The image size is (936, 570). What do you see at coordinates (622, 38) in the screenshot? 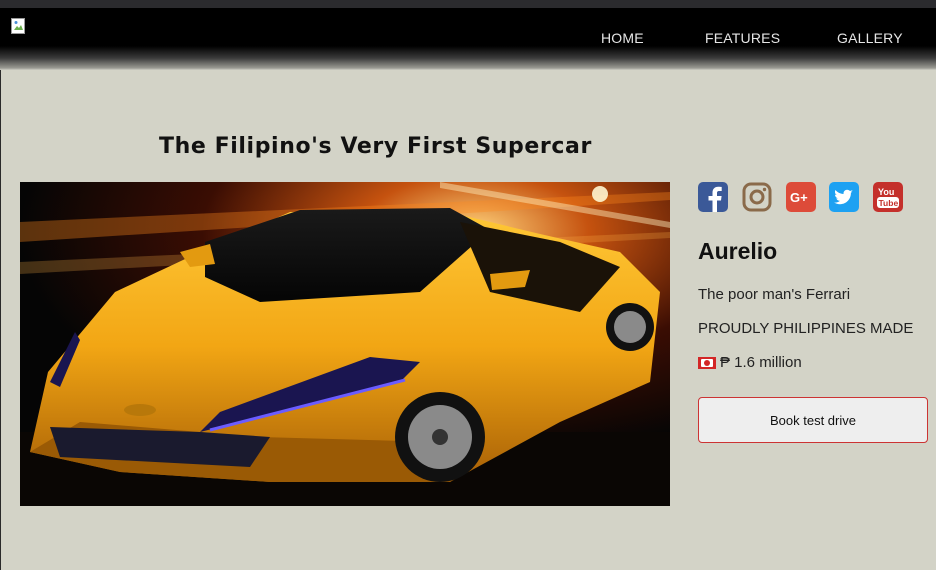
I see `nav-link-home: HOME` at bounding box center [622, 38].